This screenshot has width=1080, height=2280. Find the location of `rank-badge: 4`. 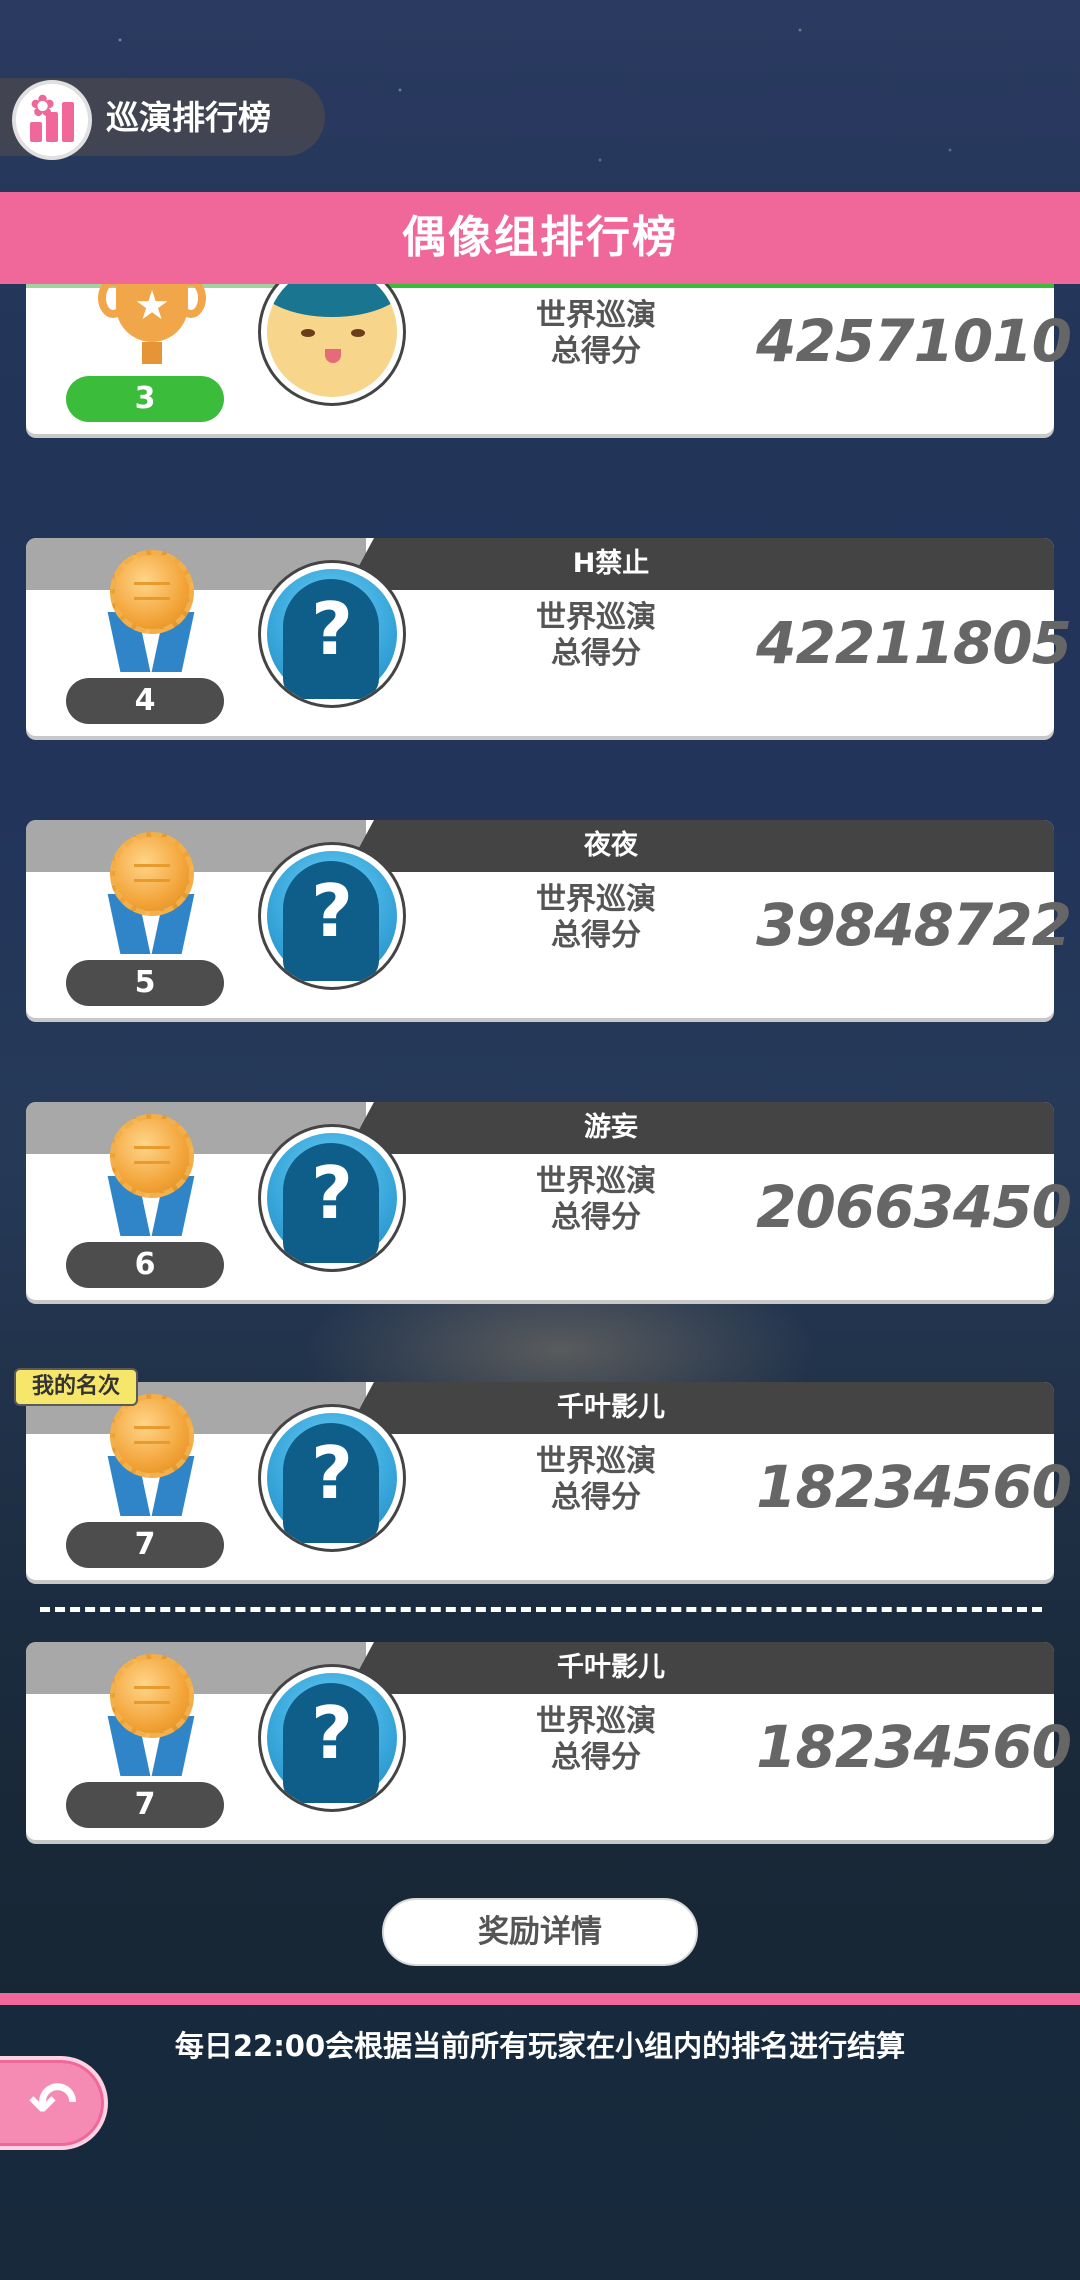

rank-badge: 4 is located at coordinates (145, 701).